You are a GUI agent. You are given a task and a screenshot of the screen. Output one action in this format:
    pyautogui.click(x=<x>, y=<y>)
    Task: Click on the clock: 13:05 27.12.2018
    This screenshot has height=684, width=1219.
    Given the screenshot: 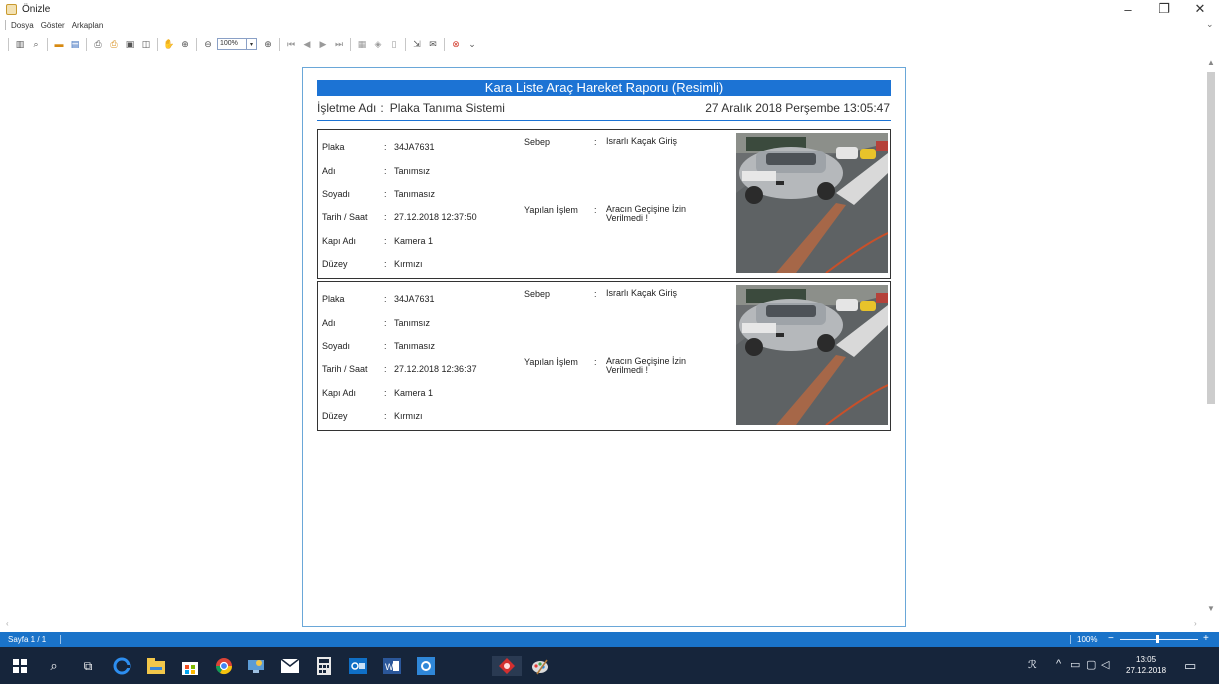 What is the action you would take?
    pyautogui.click(x=1146, y=665)
    